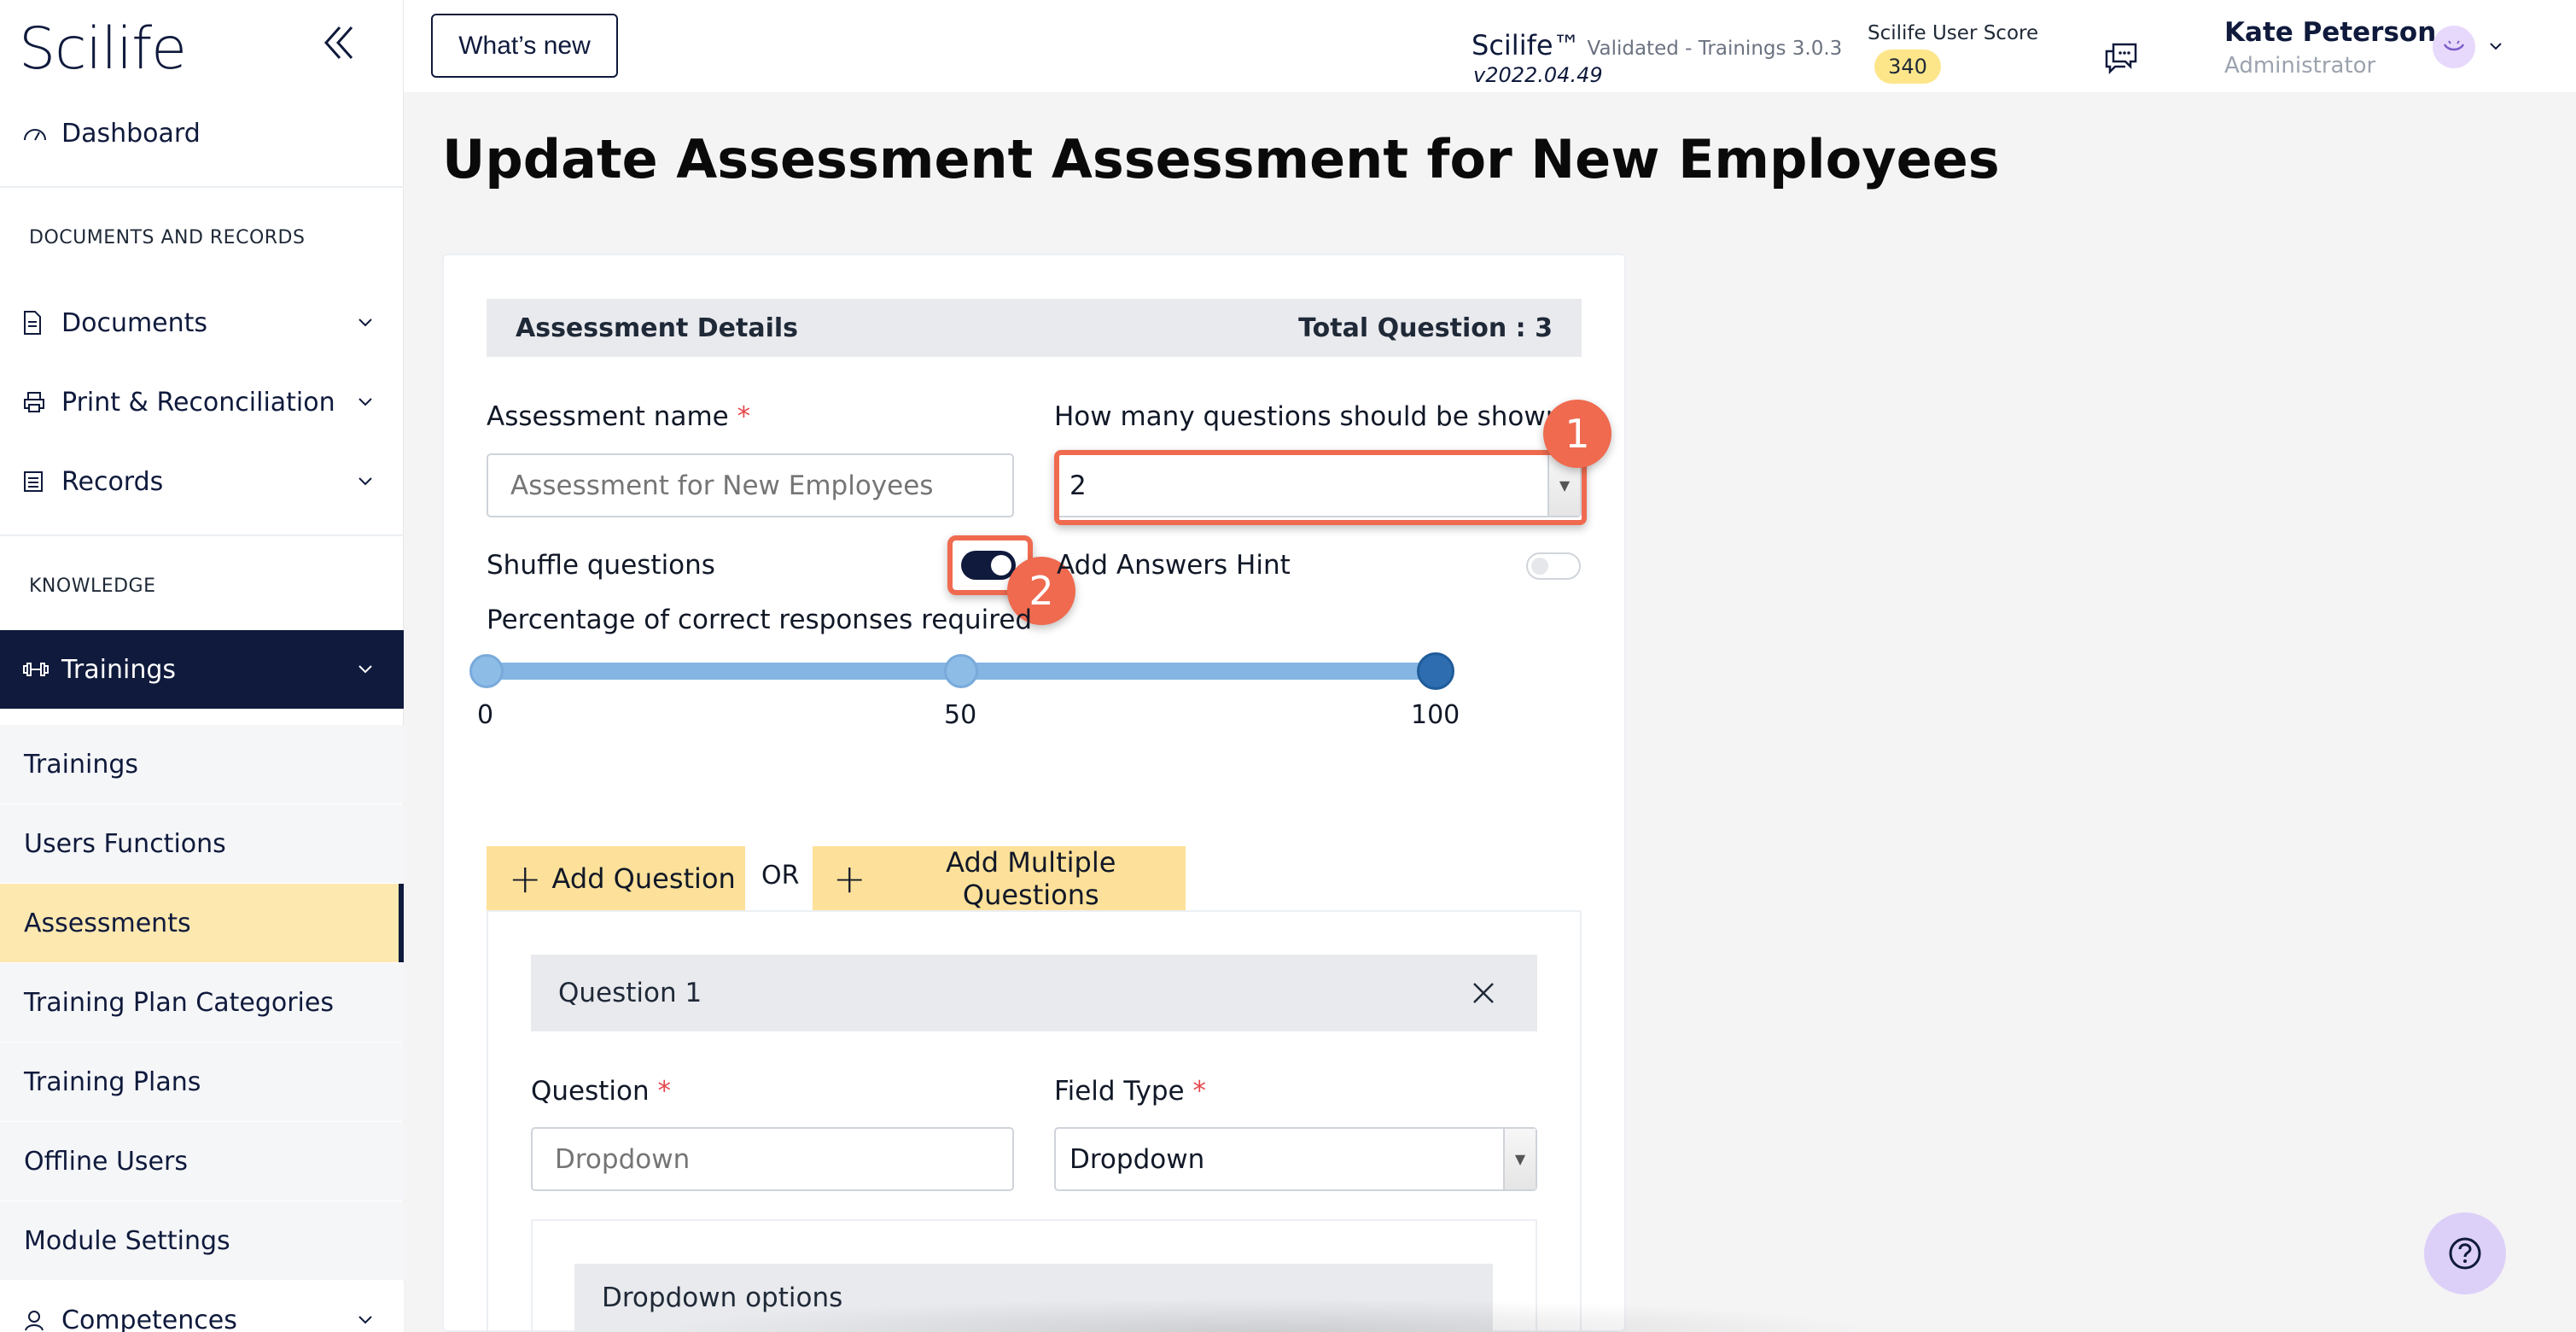  I want to click on sidebar-item-label: Trainings, so click(119, 669).